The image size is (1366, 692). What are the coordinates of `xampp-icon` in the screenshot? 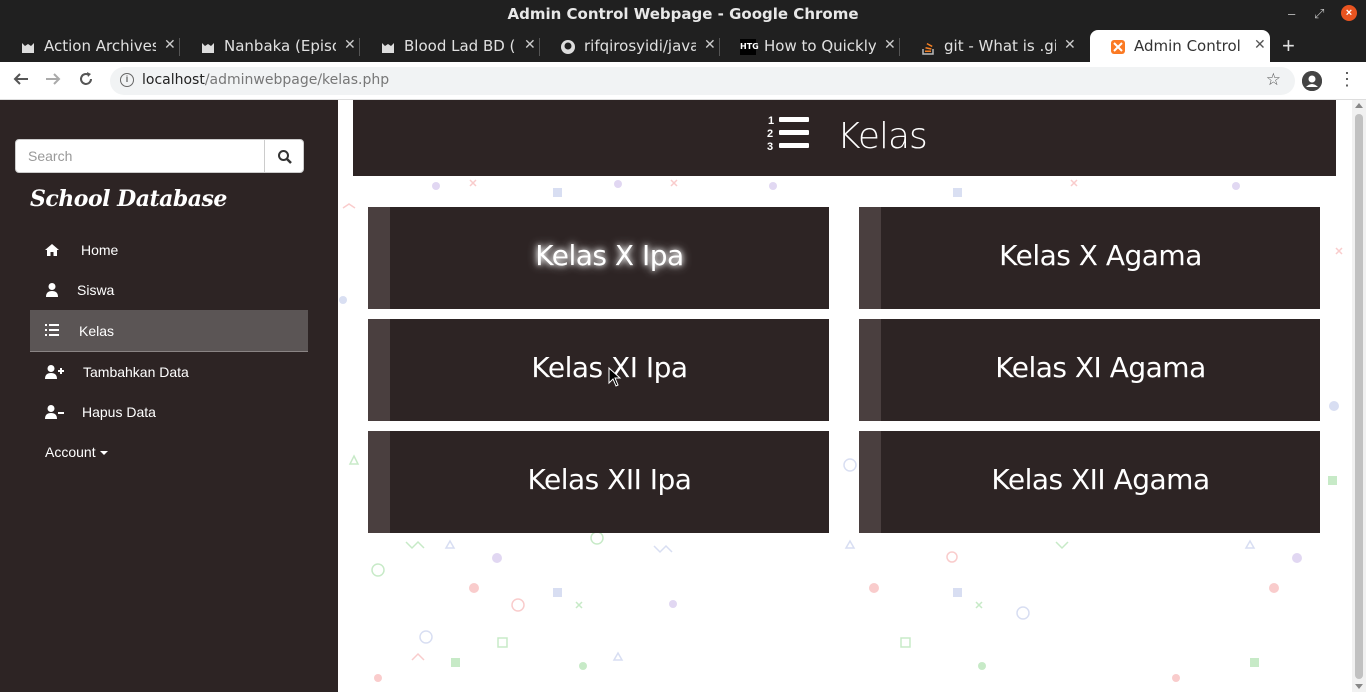 It's located at (1118, 47).